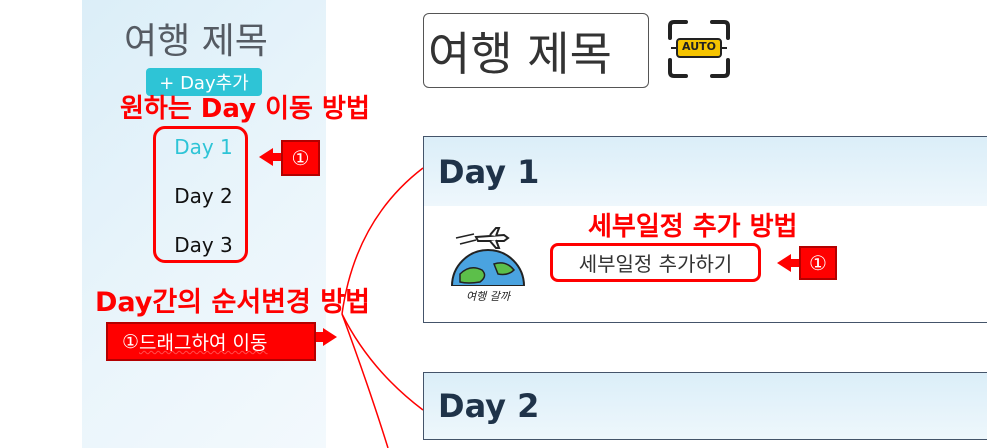 The height and width of the screenshot is (448, 987). I want to click on detail-step-badge: ①, so click(818, 263).